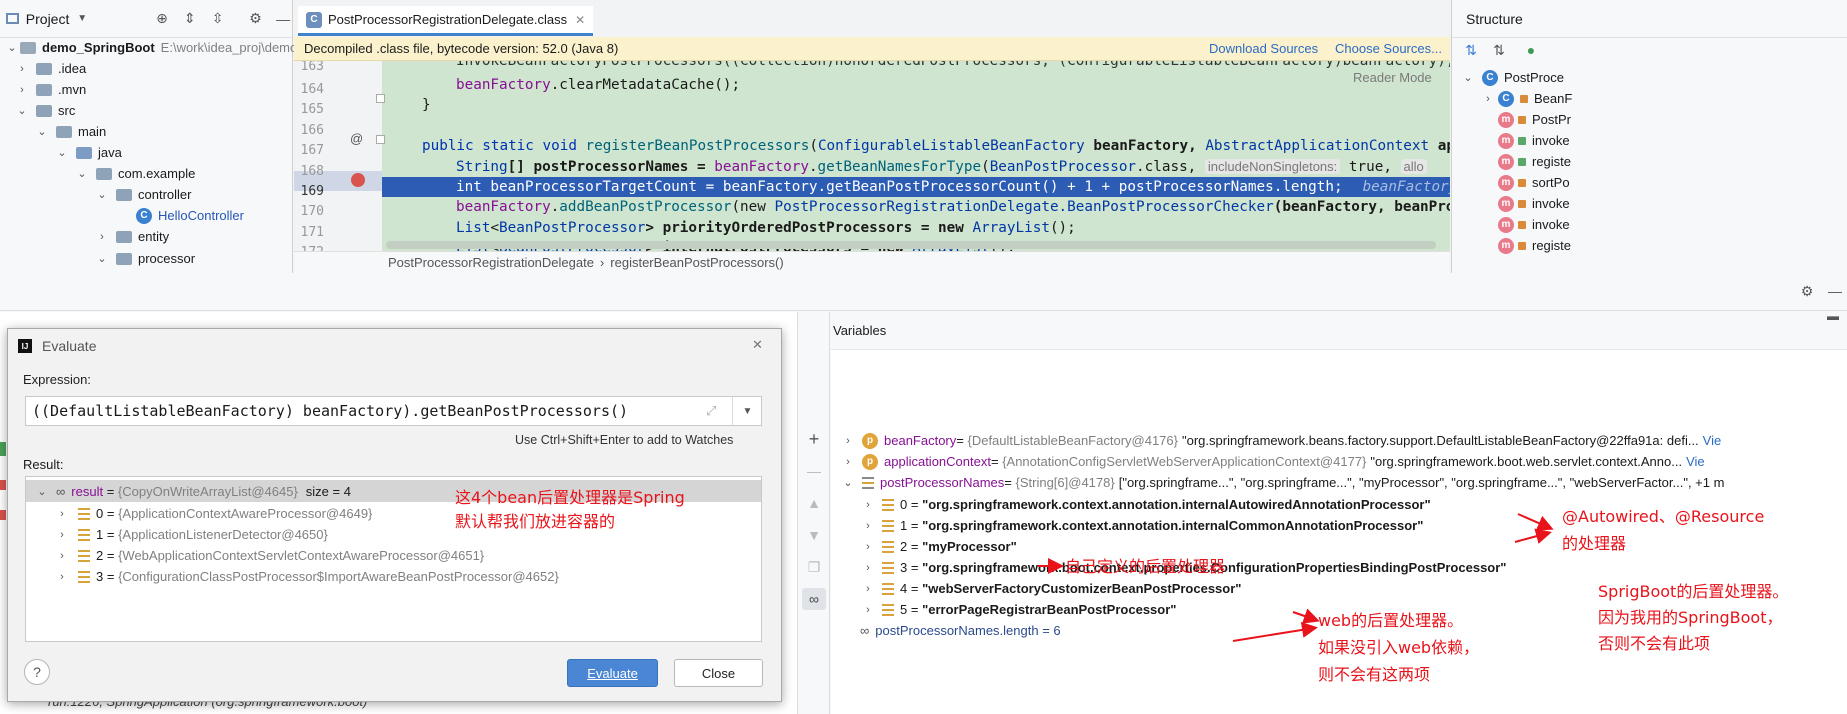  I want to click on move-down-icon: ▼, so click(814, 535).